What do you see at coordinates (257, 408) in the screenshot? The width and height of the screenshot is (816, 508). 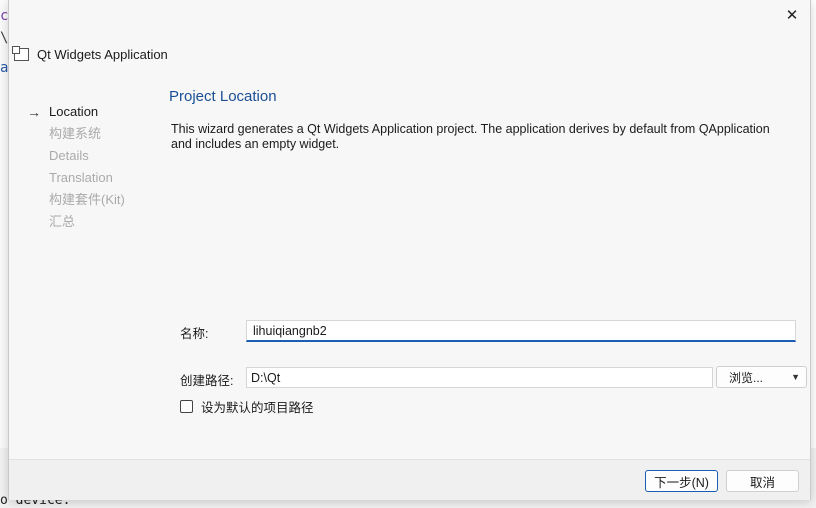 I see `default-path-label: 设为默认的项目路径` at bounding box center [257, 408].